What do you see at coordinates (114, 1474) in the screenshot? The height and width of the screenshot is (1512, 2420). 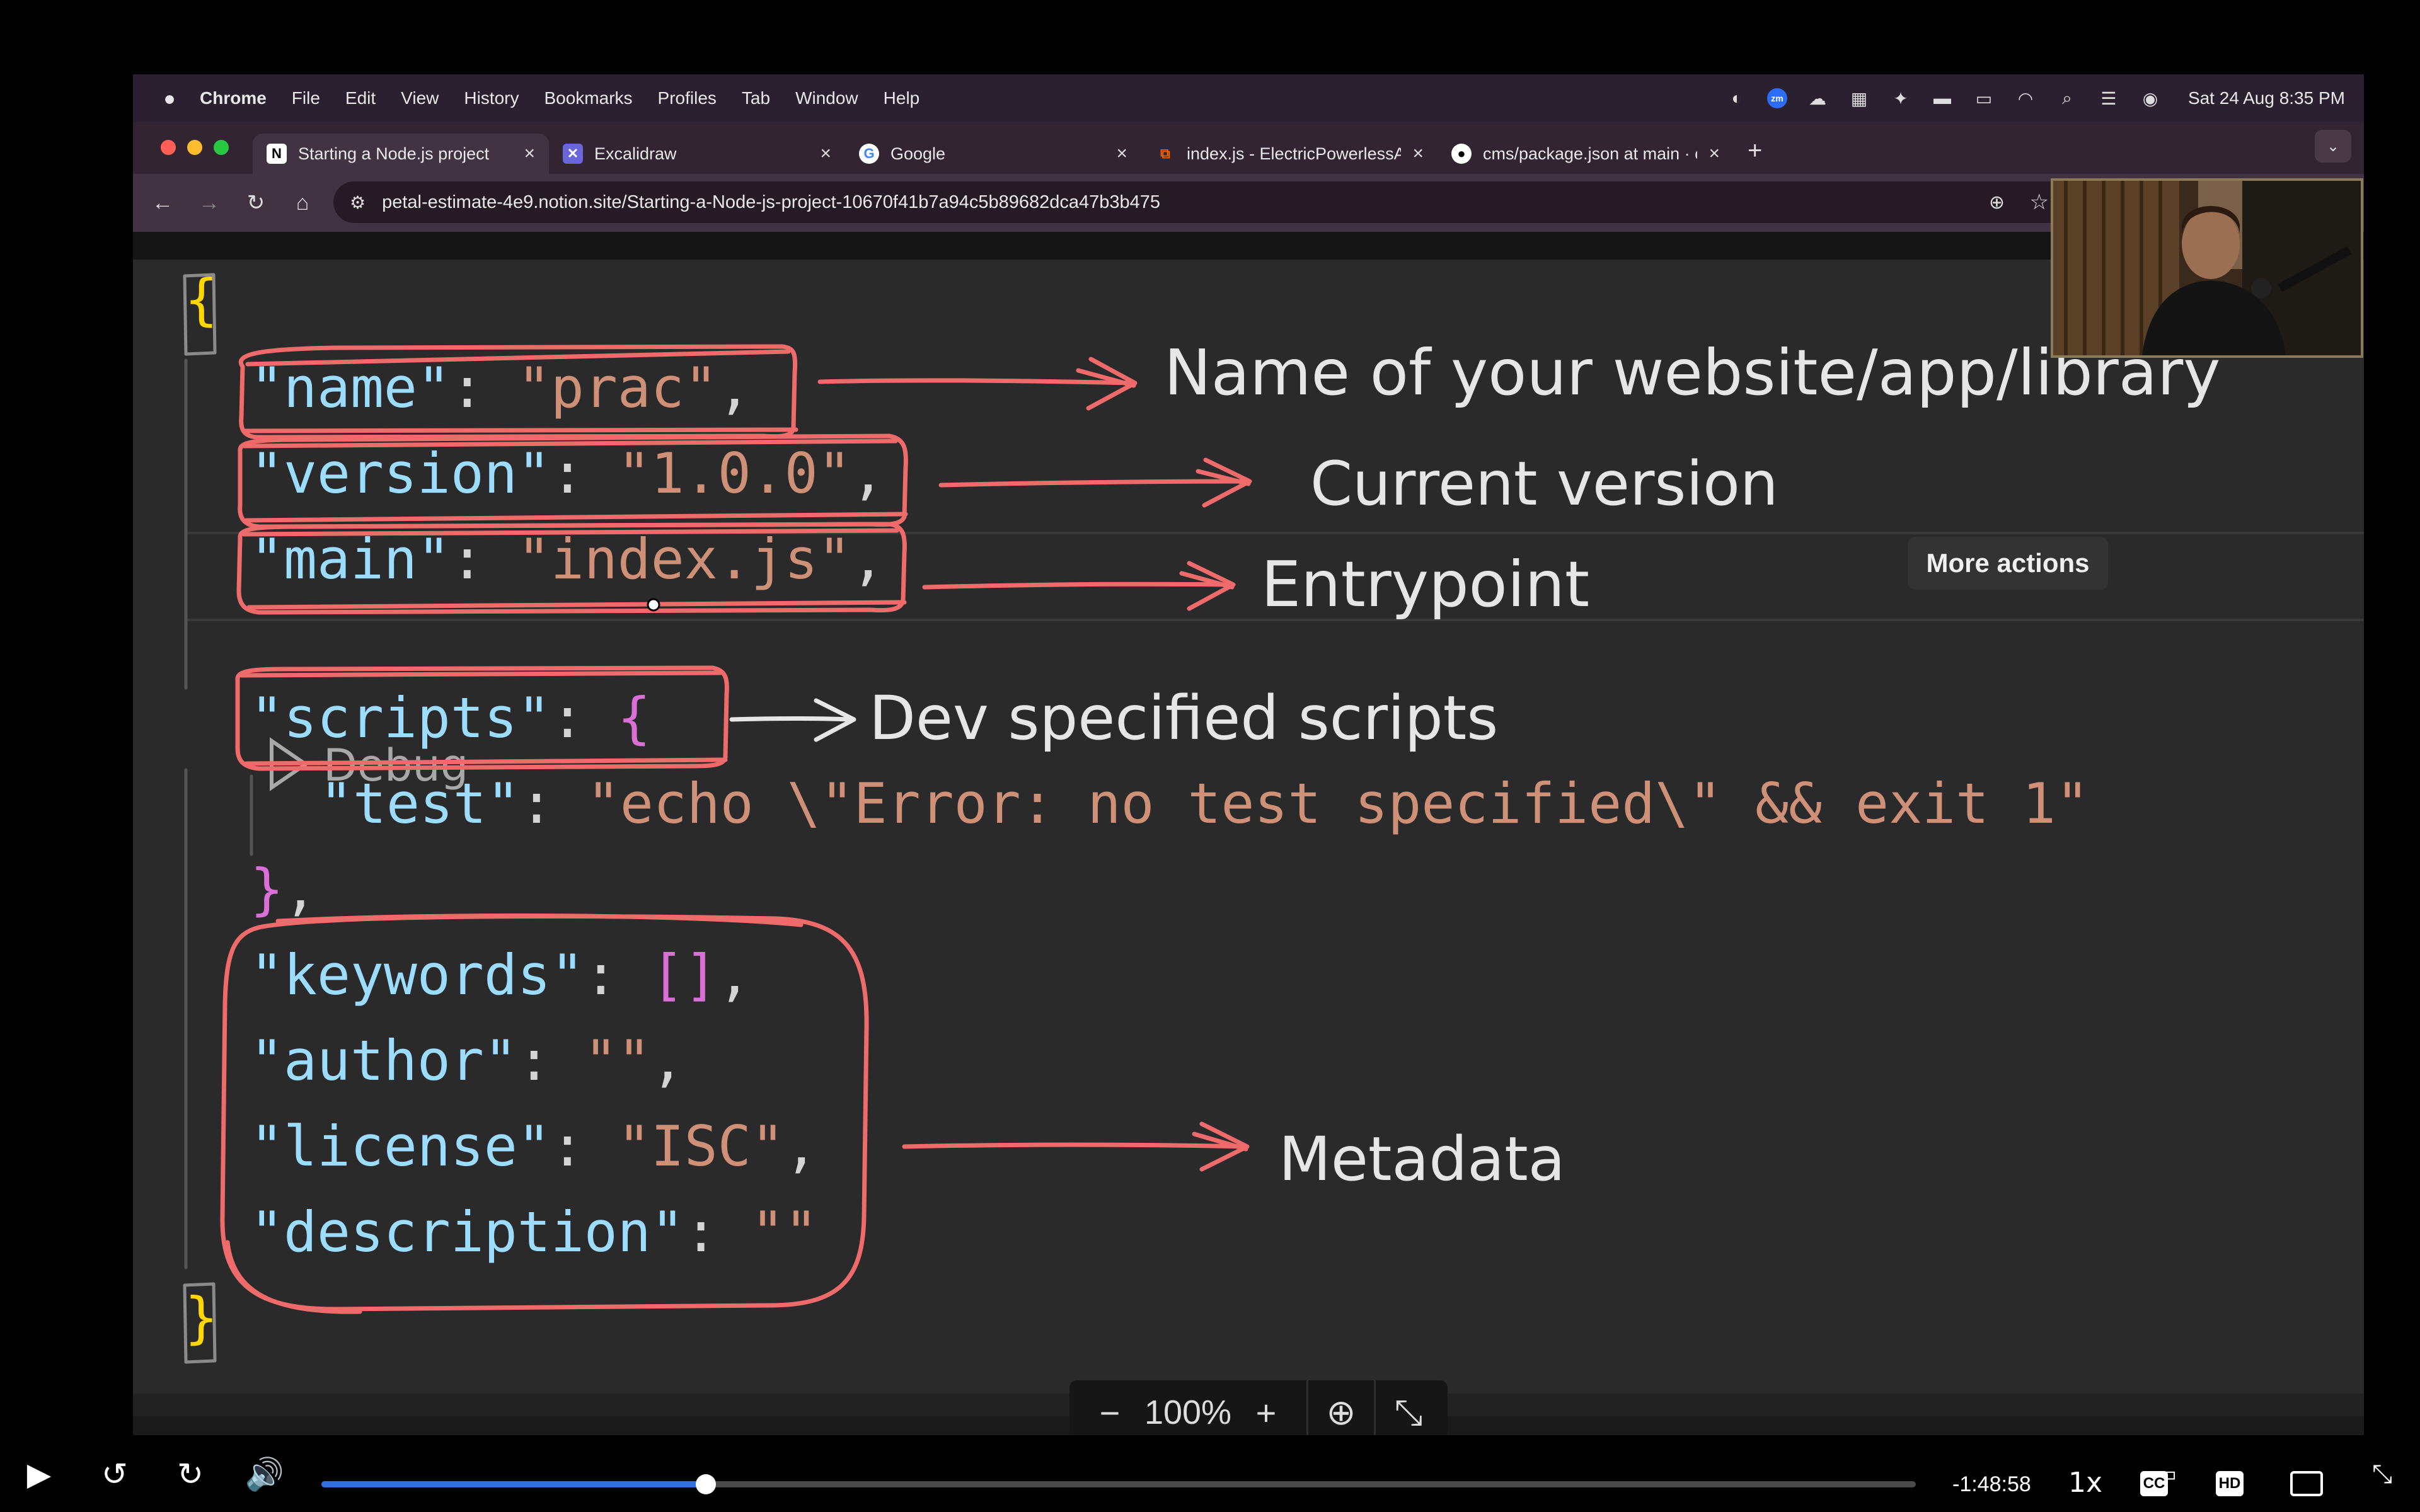 I see `rewind-icon: ↺` at bounding box center [114, 1474].